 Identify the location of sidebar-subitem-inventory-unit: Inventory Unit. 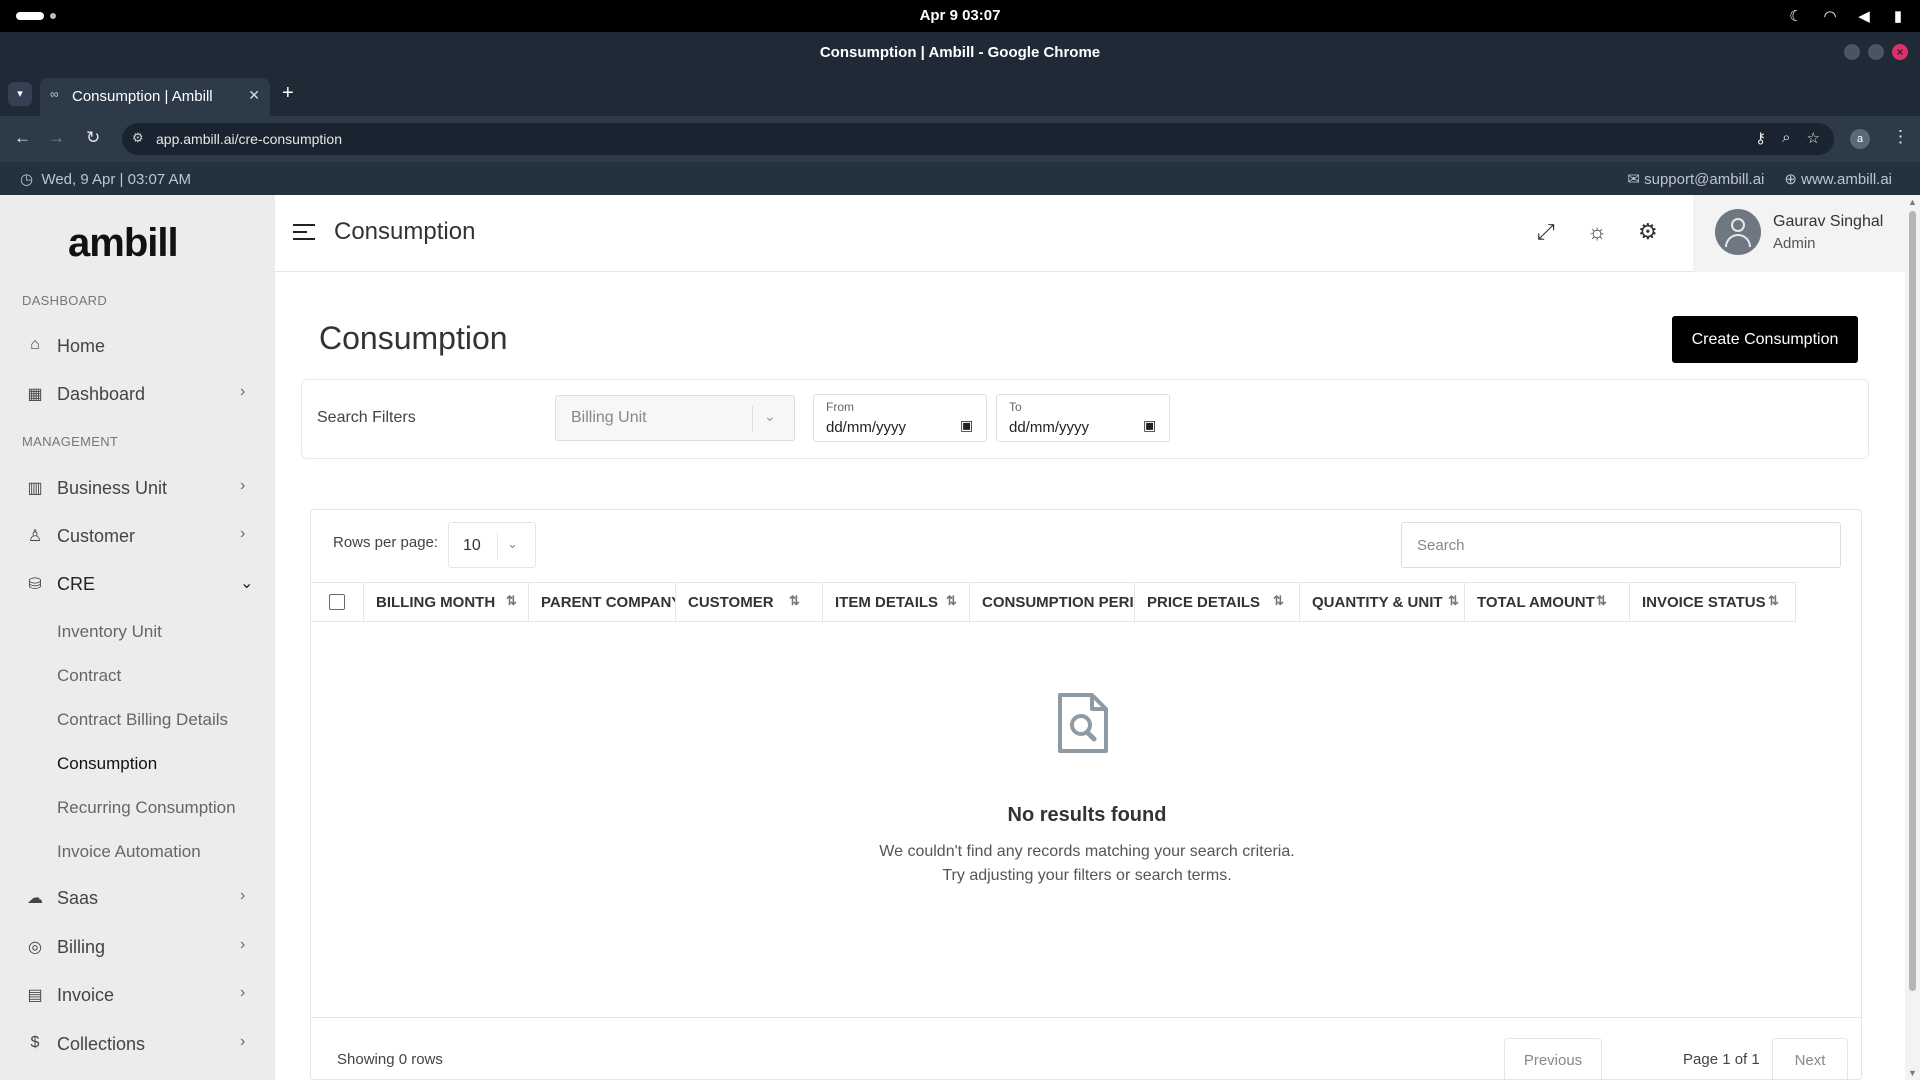
(109, 632).